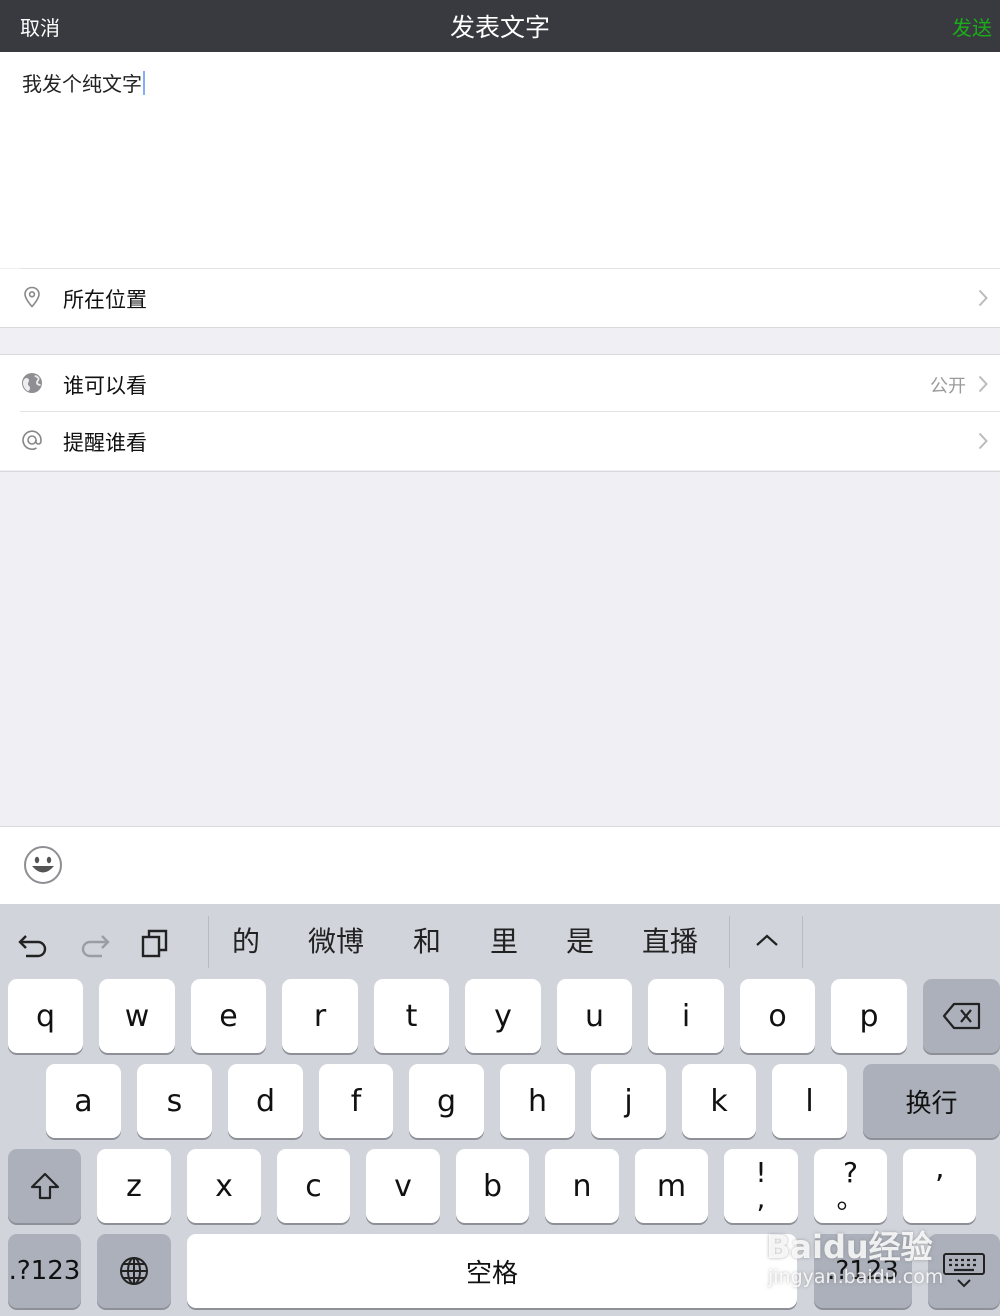 The width and height of the screenshot is (1000, 1316). I want to click on keyboard-dismiss-icon, so click(964, 1270).